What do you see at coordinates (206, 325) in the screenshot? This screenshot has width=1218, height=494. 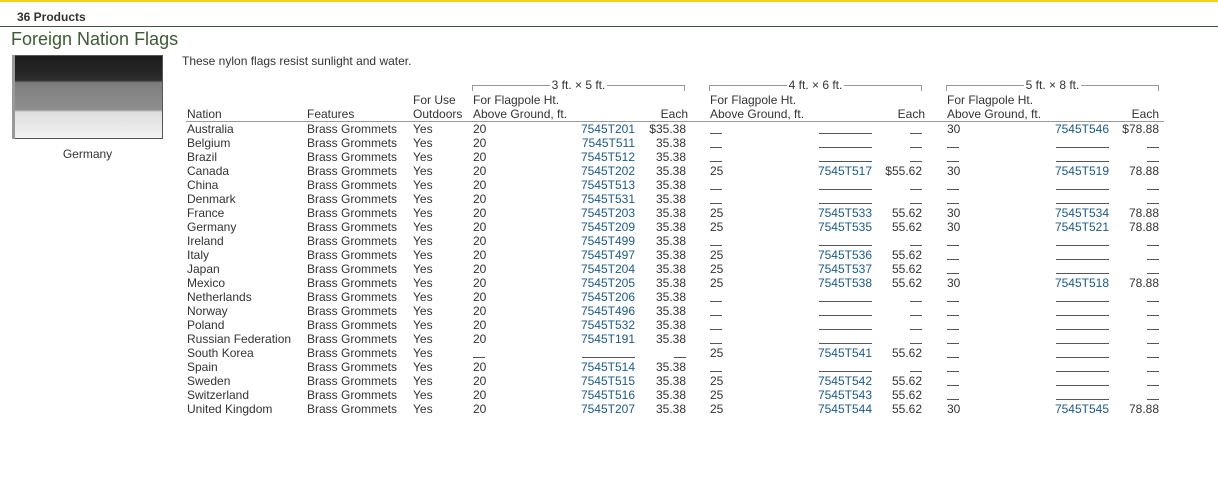 I see `nation-cell: Poland` at bounding box center [206, 325].